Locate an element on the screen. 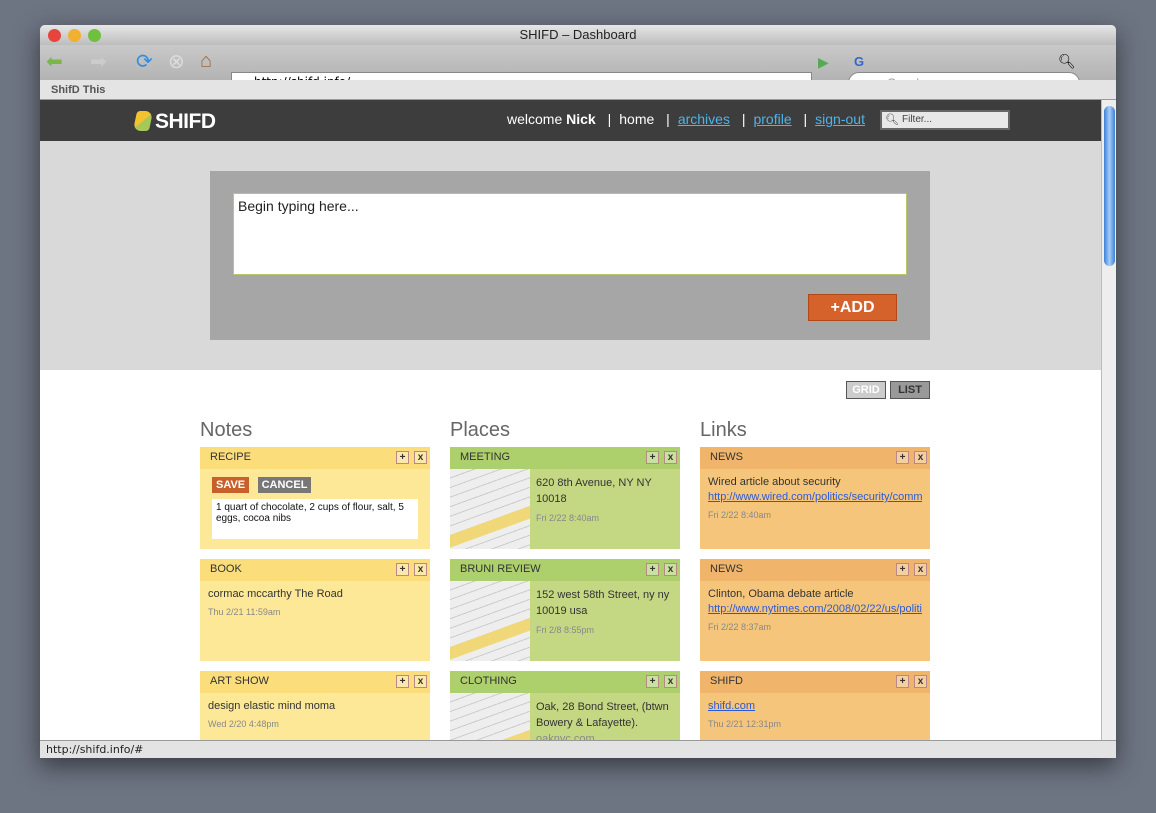  timestamp: Fri 2/22 8:37am is located at coordinates (740, 627).